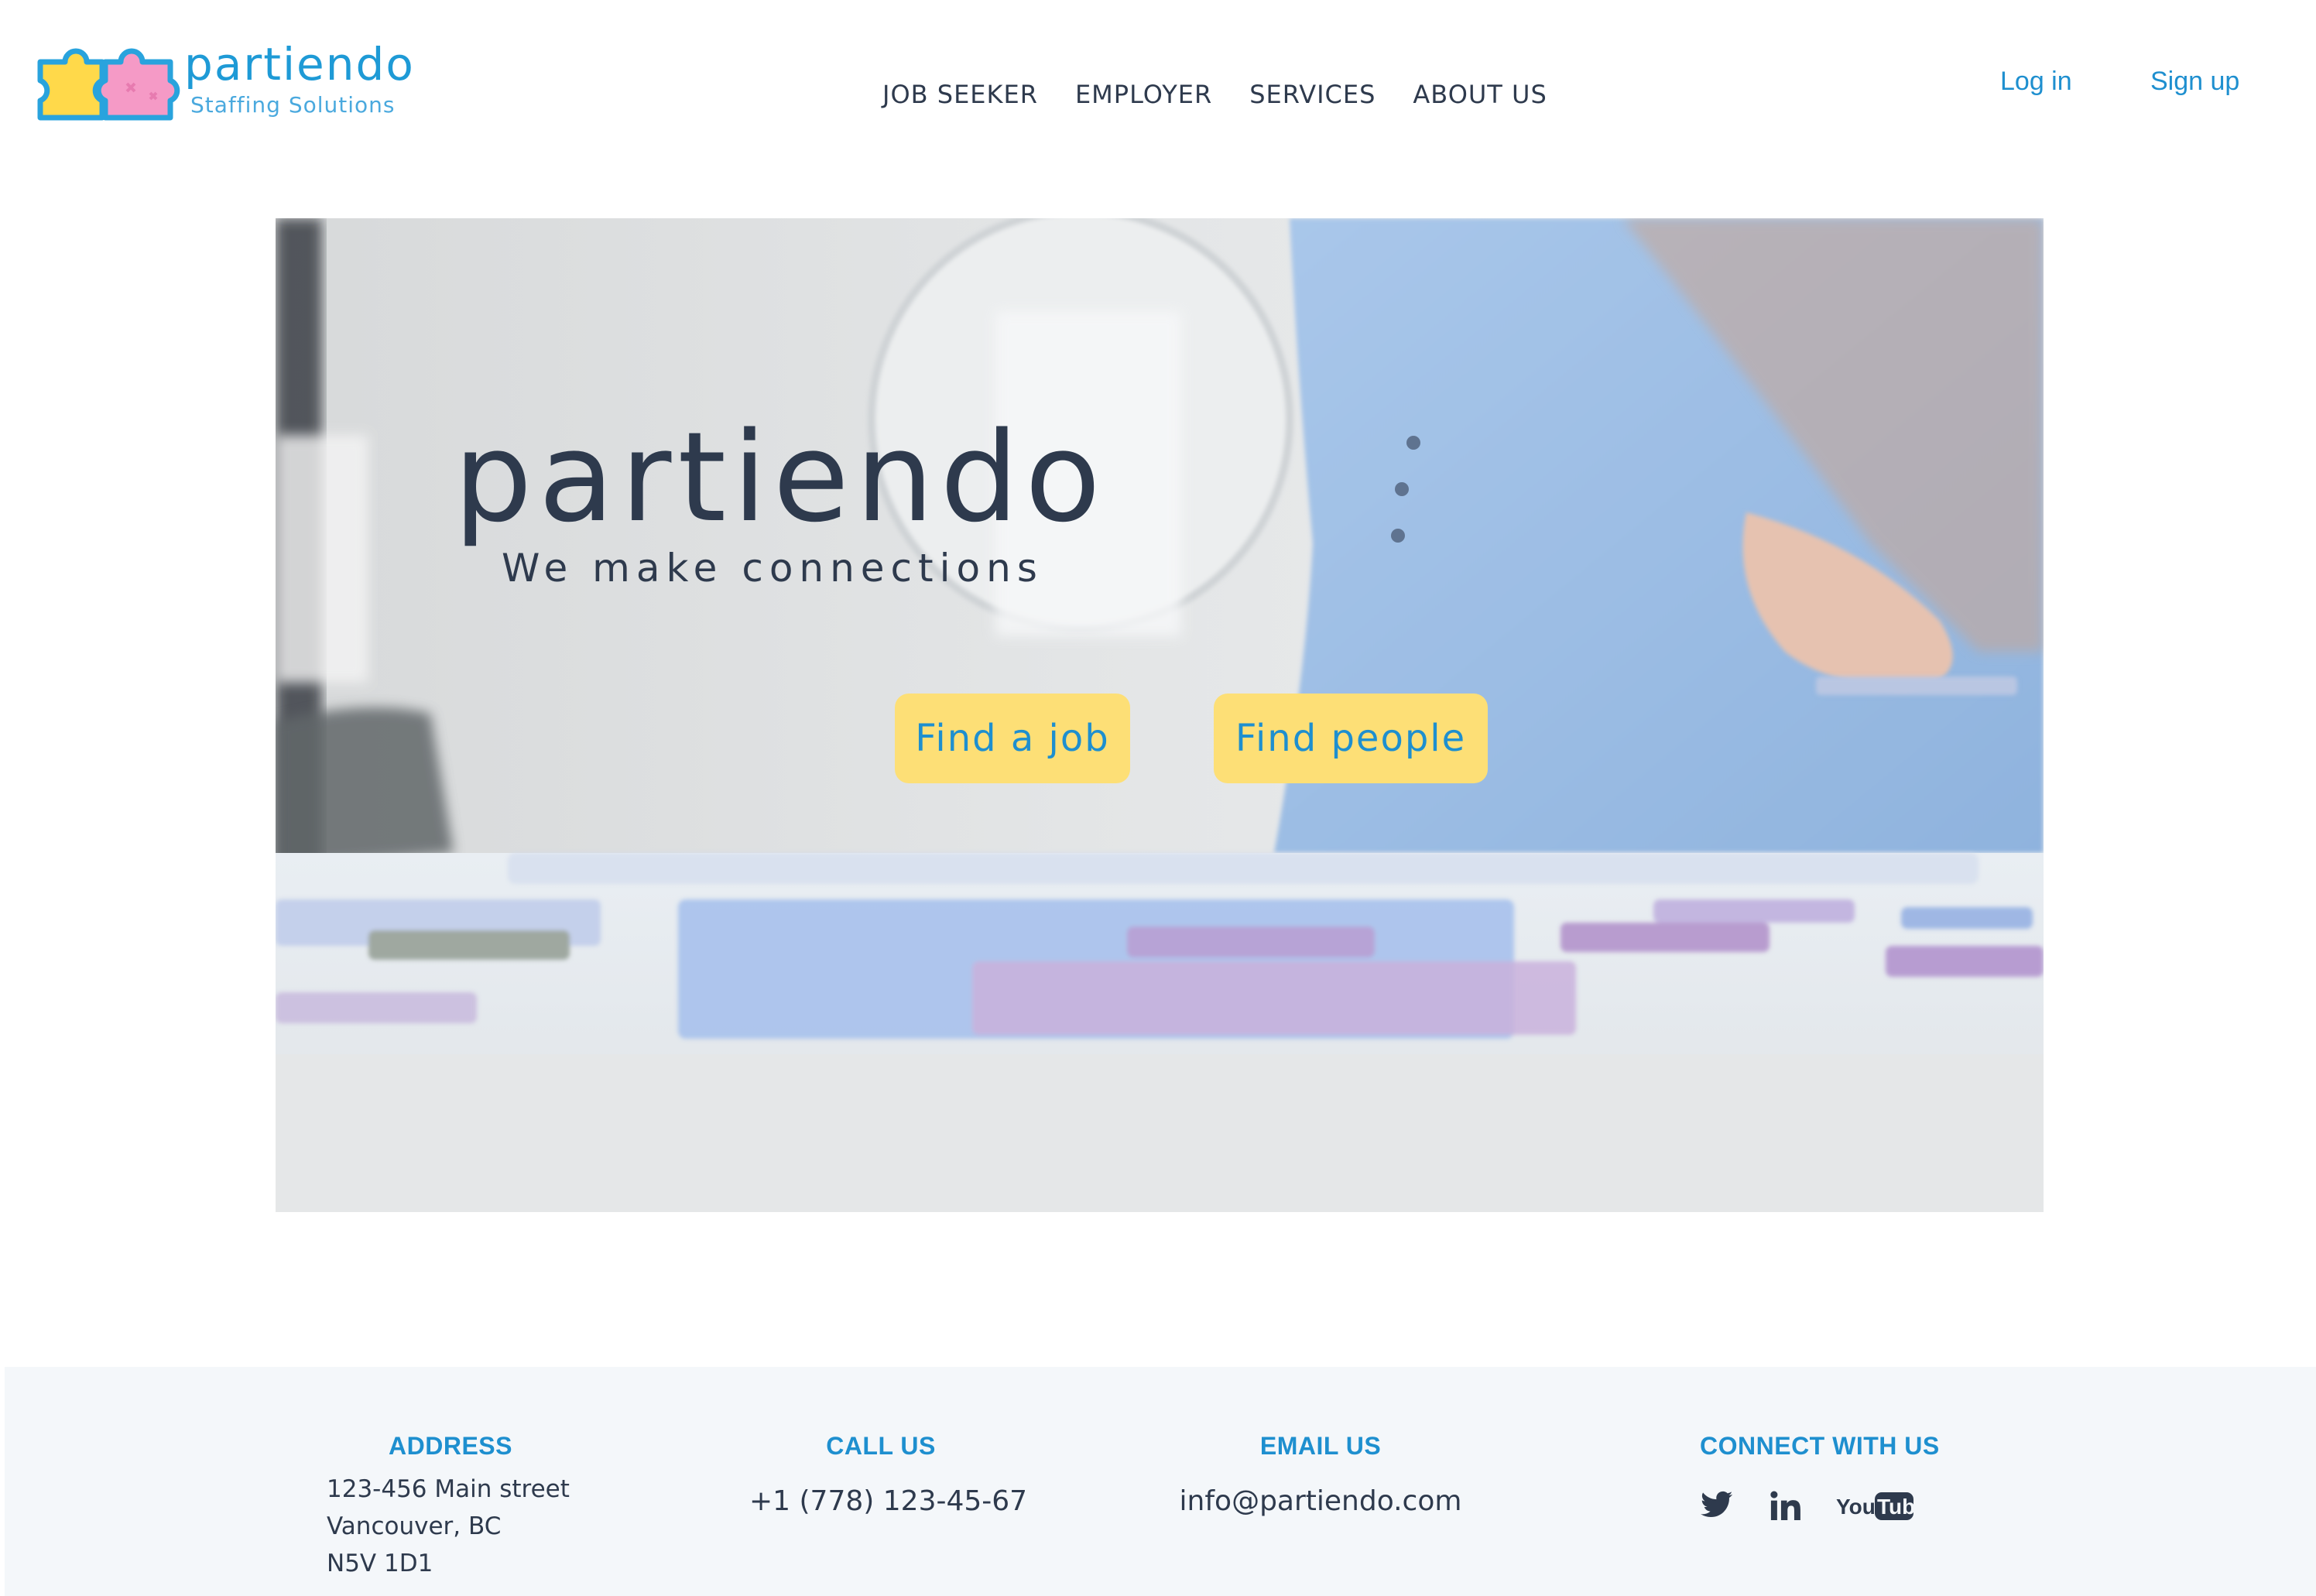  What do you see at coordinates (380, 1563) in the screenshot?
I see `address-line-3: N5V 1D1` at bounding box center [380, 1563].